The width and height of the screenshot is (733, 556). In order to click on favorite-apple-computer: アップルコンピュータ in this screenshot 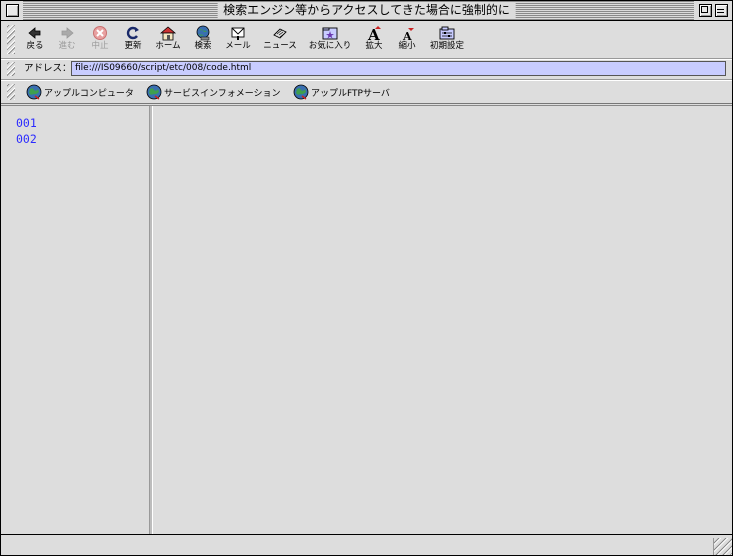, I will do `click(80, 92)`.